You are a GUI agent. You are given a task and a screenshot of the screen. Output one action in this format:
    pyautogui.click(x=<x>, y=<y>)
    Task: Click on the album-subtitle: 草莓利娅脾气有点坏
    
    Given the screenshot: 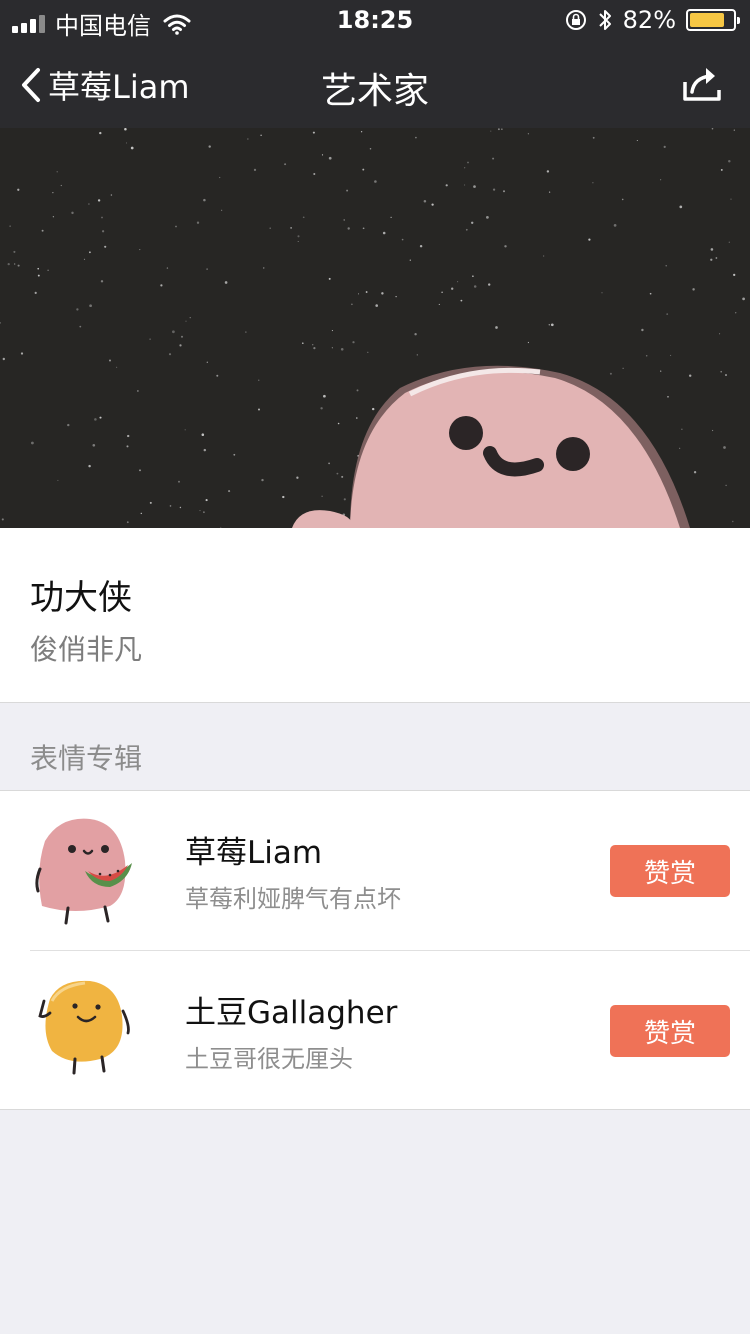 What is the action you would take?
    pyautogui.click(x=293, y=899)
    